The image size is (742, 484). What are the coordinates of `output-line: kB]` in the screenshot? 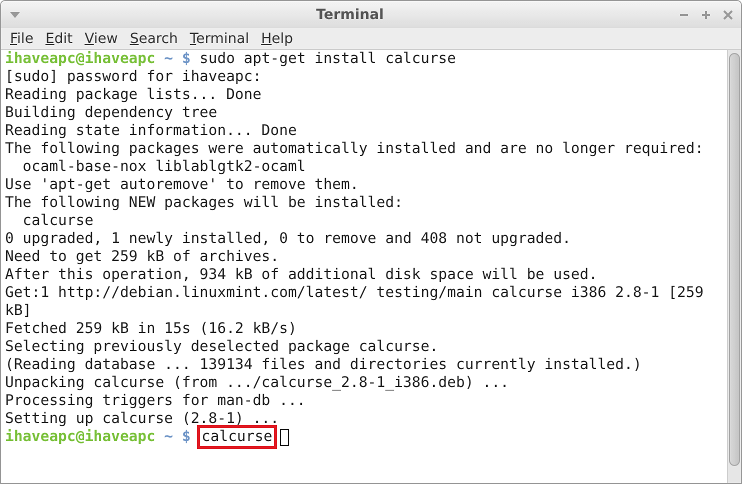 It's located at (18, 311).